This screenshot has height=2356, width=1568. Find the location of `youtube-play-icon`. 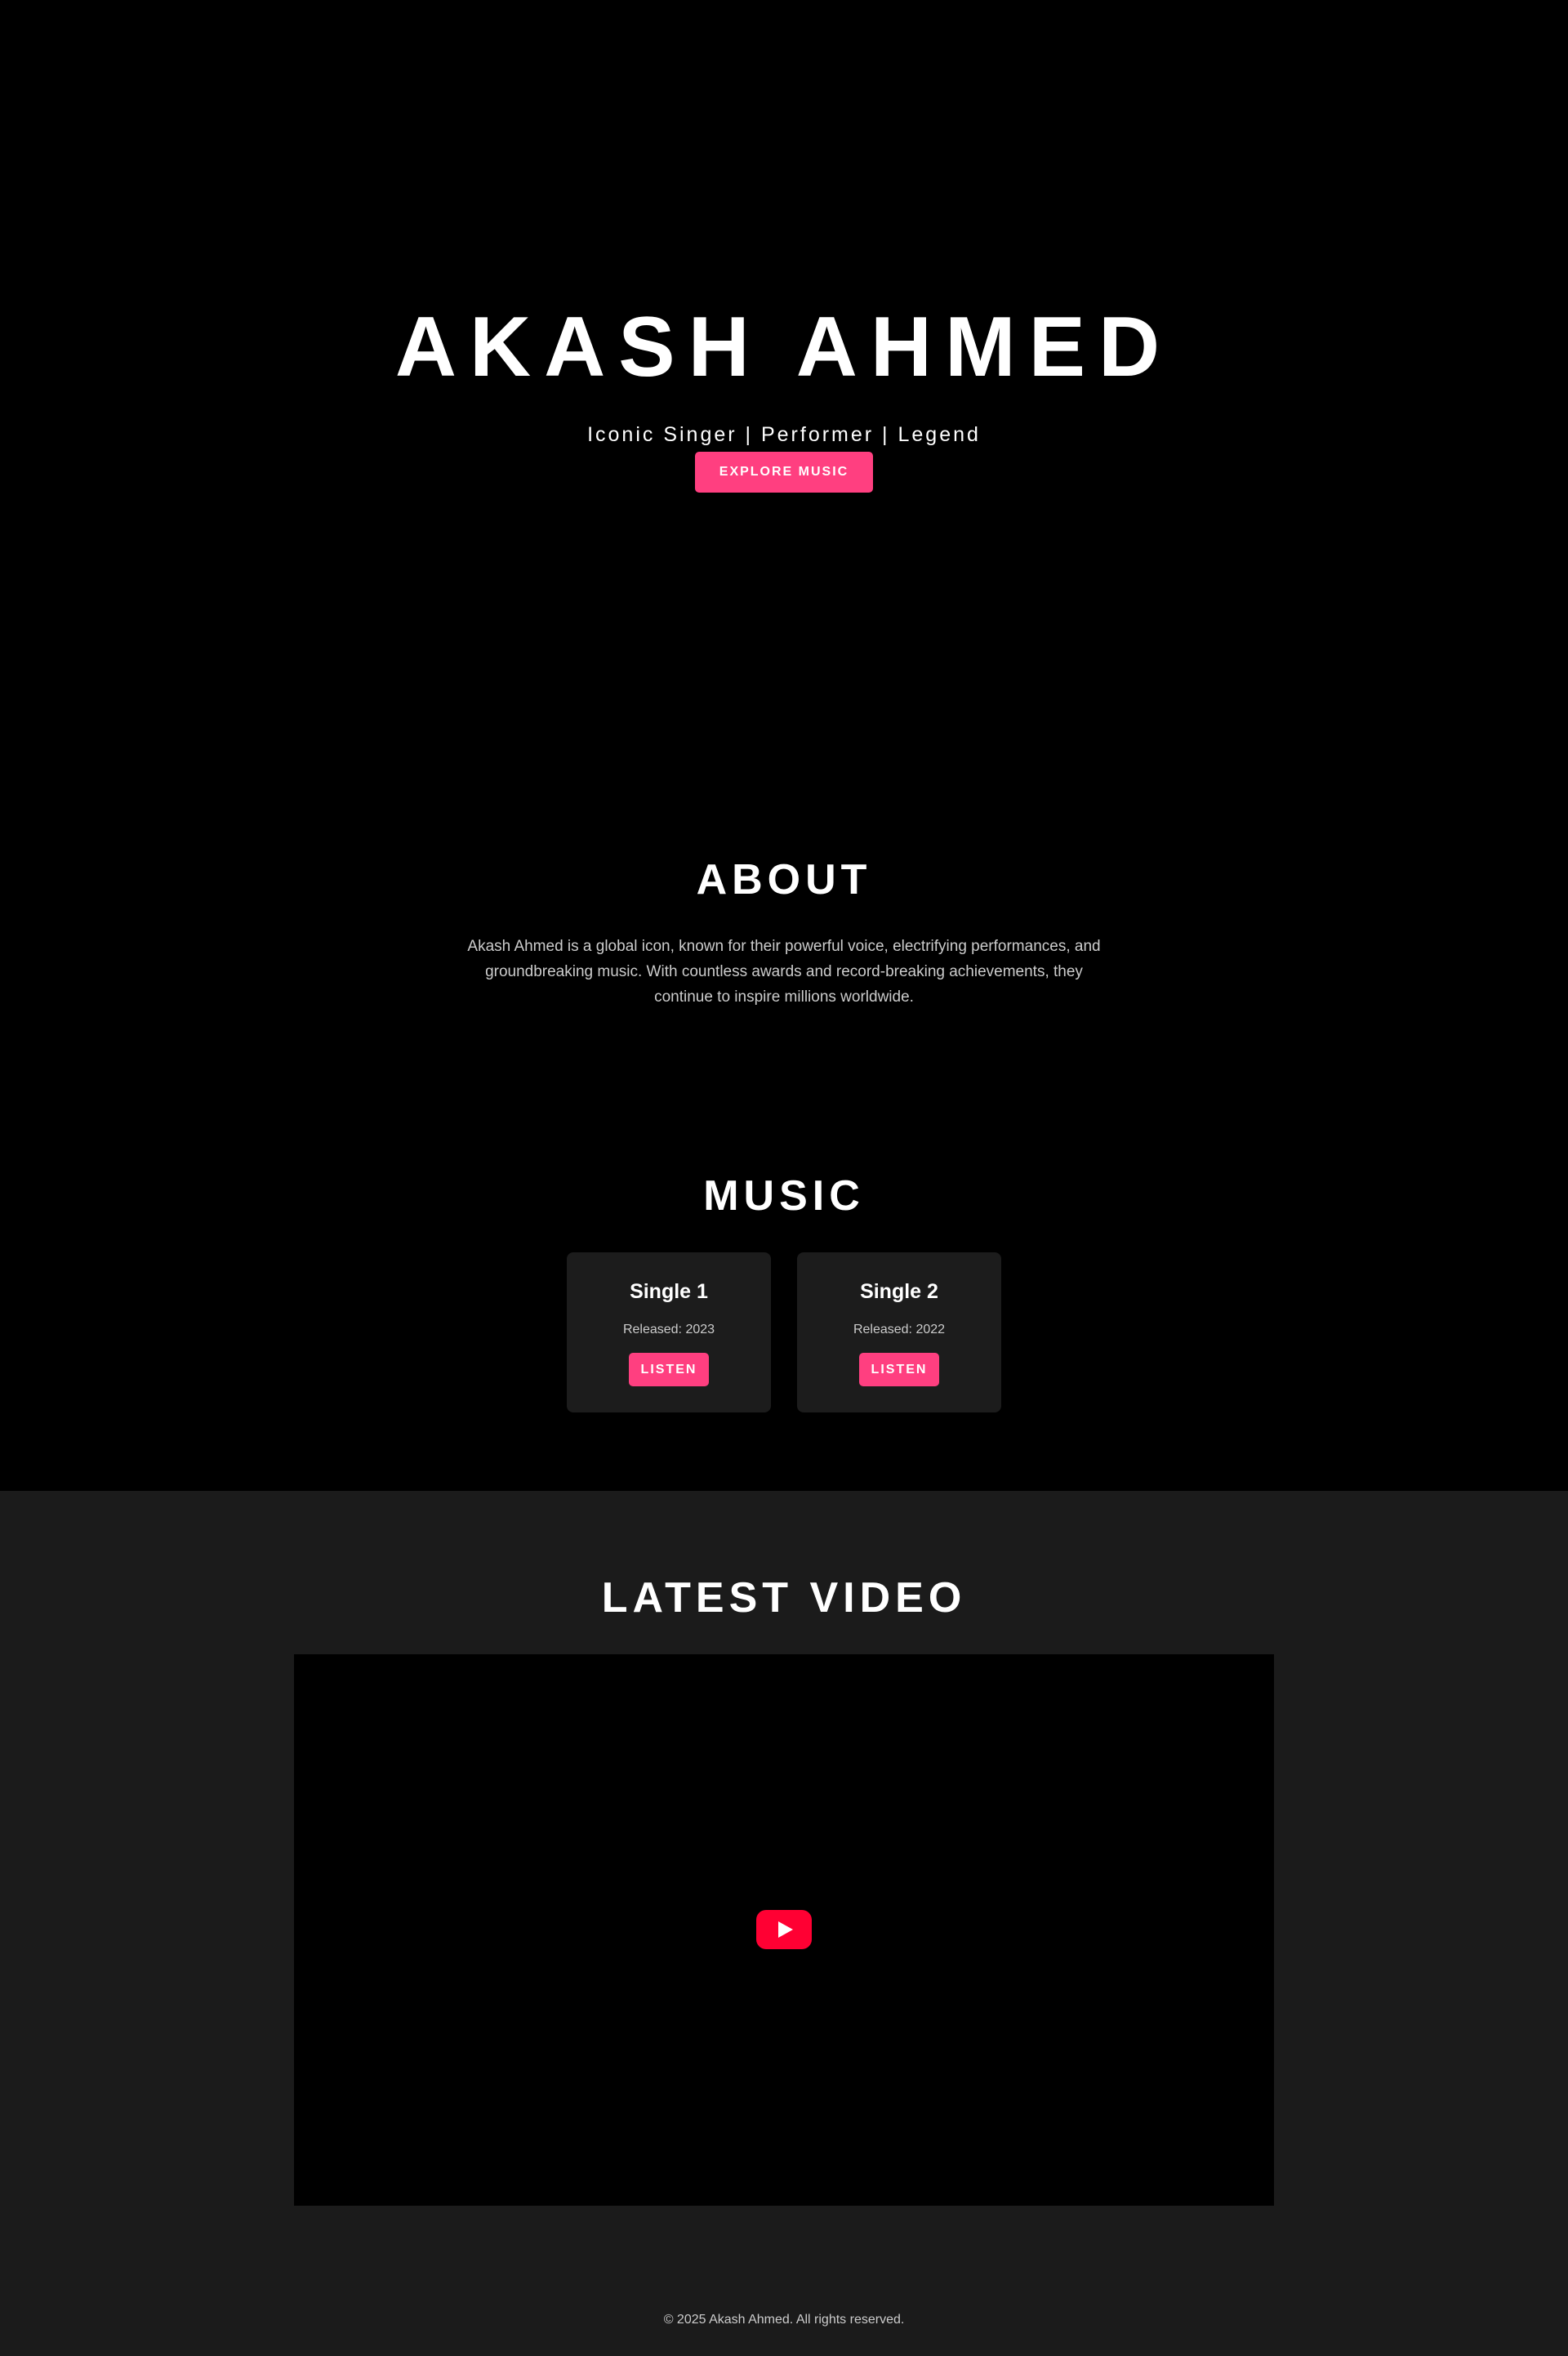

youtube-play-icon is located at coordinates (784, 1929).